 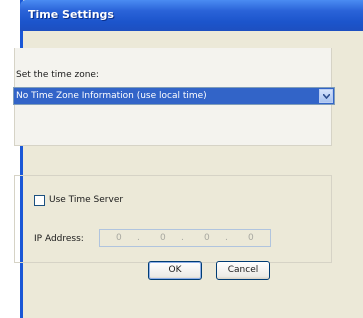 What do you see at coordinates (86, 200) in the screenshot?
I see `use-time-server-label: Use Time Server` at bounding box center [86, 200].